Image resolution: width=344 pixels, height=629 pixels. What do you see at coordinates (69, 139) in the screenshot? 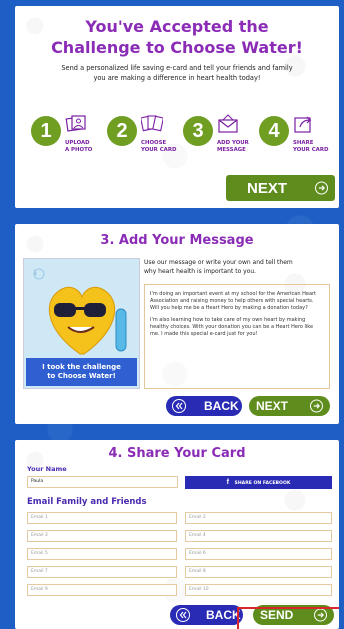
I see `step-1: 1 UPLOAD A PHOTO` at bounding box center [69, 139].